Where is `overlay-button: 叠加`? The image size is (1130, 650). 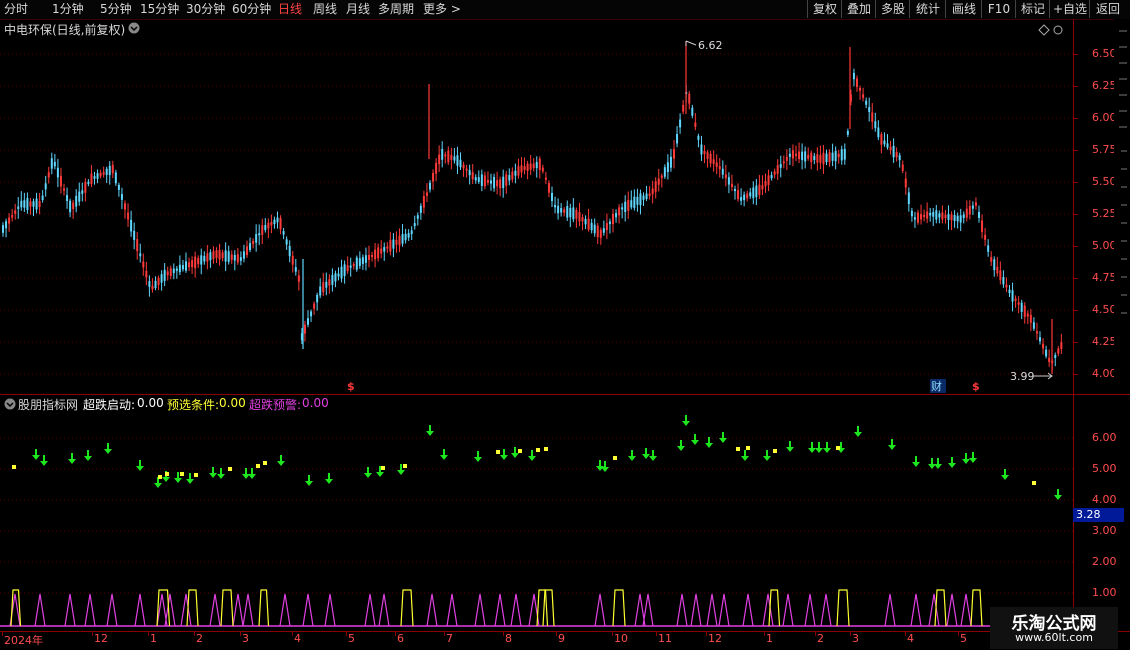 overlay-button: 叠加 is located at coordinates (858, 9).